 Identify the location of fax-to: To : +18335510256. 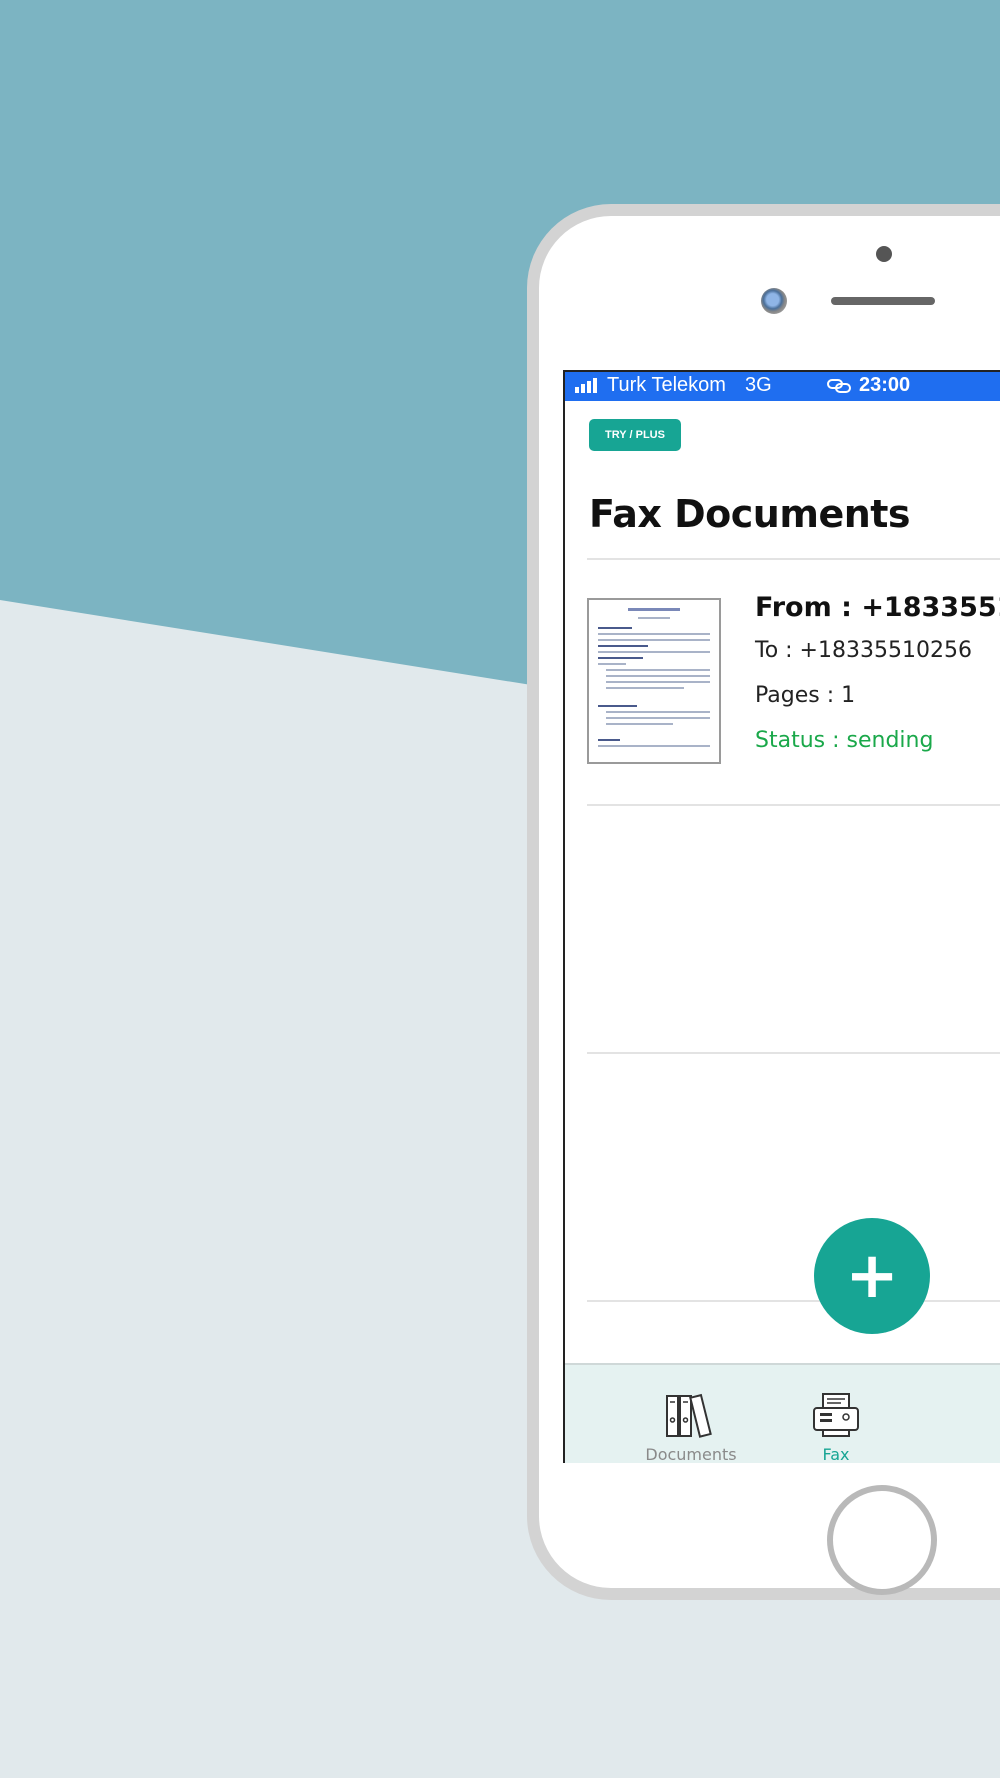
(863, 650).